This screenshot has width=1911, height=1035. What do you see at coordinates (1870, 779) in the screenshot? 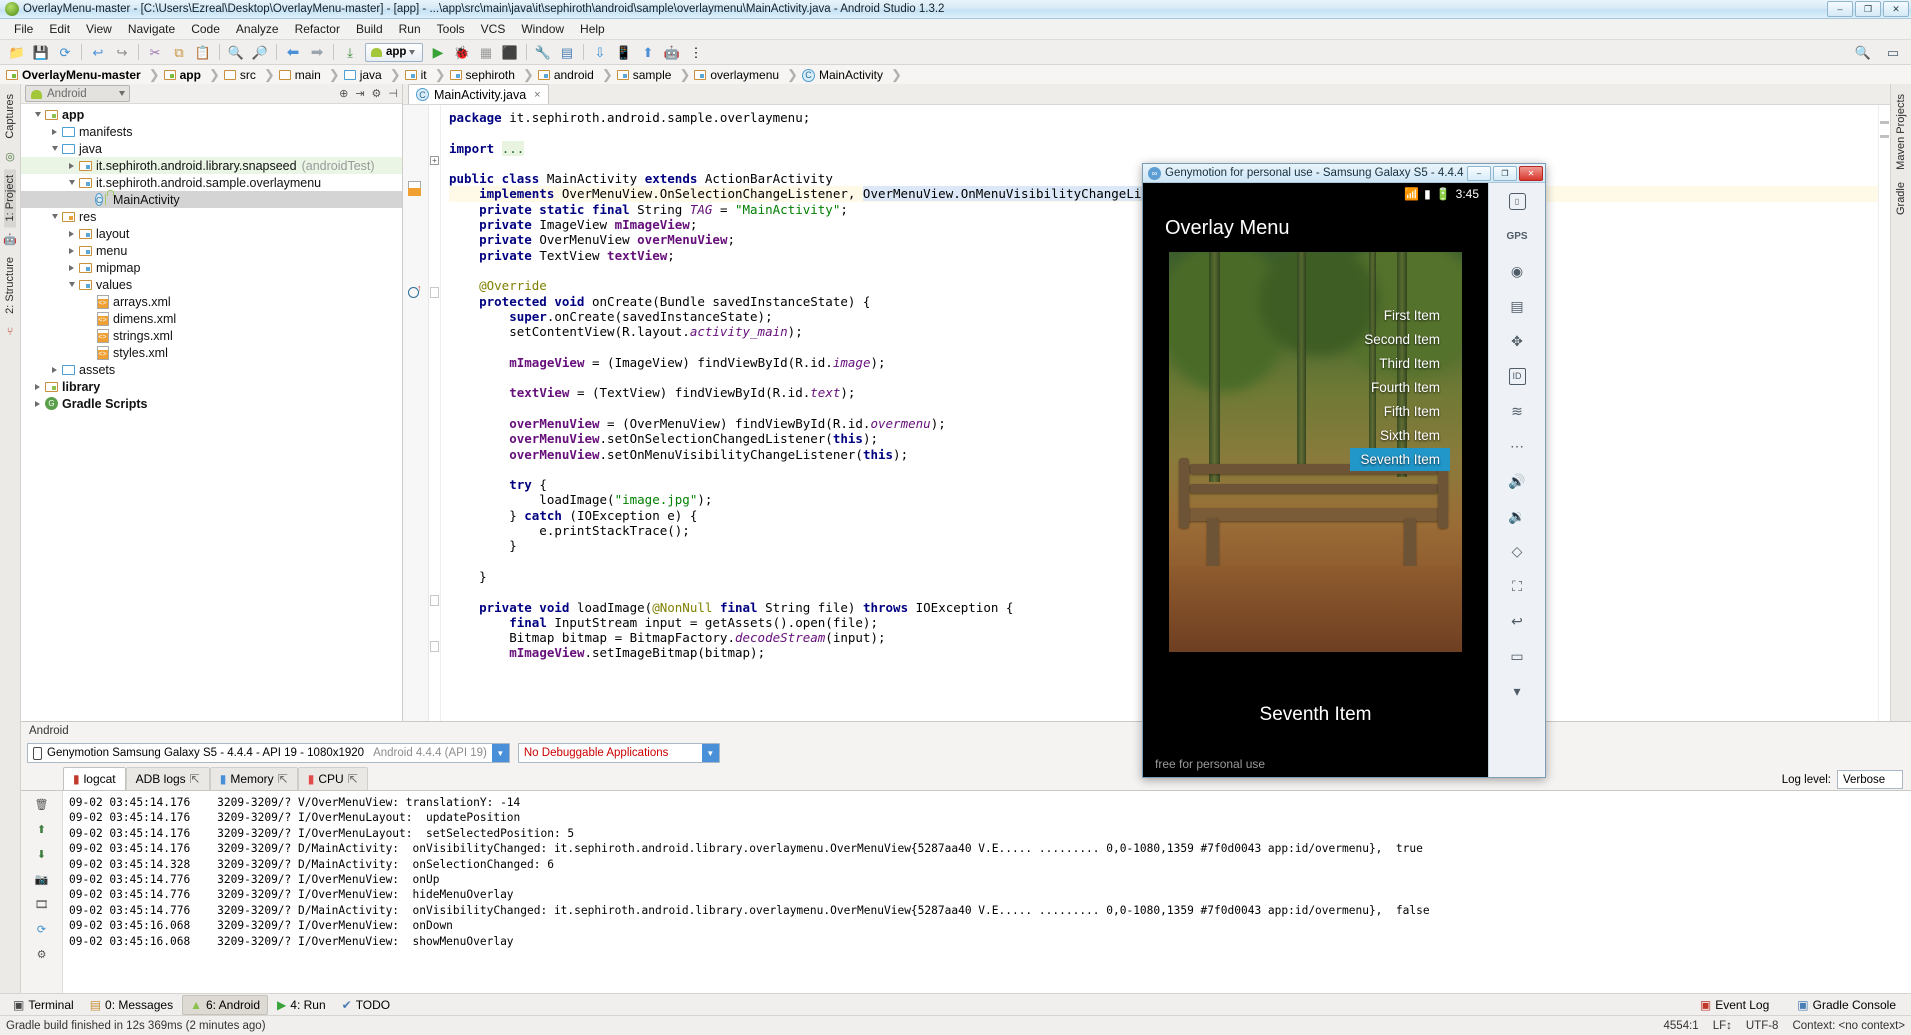
I see `log-level-selector: Verbose` at bounding box center [1870, 779].